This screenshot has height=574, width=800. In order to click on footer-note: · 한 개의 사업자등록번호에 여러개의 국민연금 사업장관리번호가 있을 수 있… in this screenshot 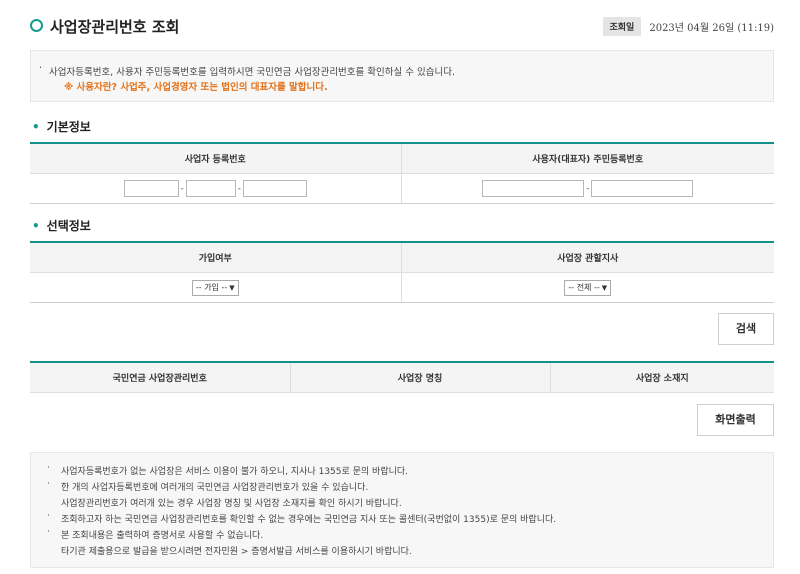, I will do `click(208, 486)`.